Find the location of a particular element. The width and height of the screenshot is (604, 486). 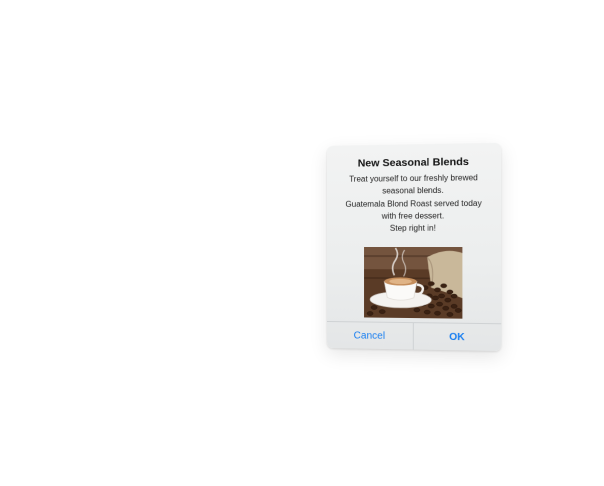

coffee-cup-icon is located at coordinates (413, 283).